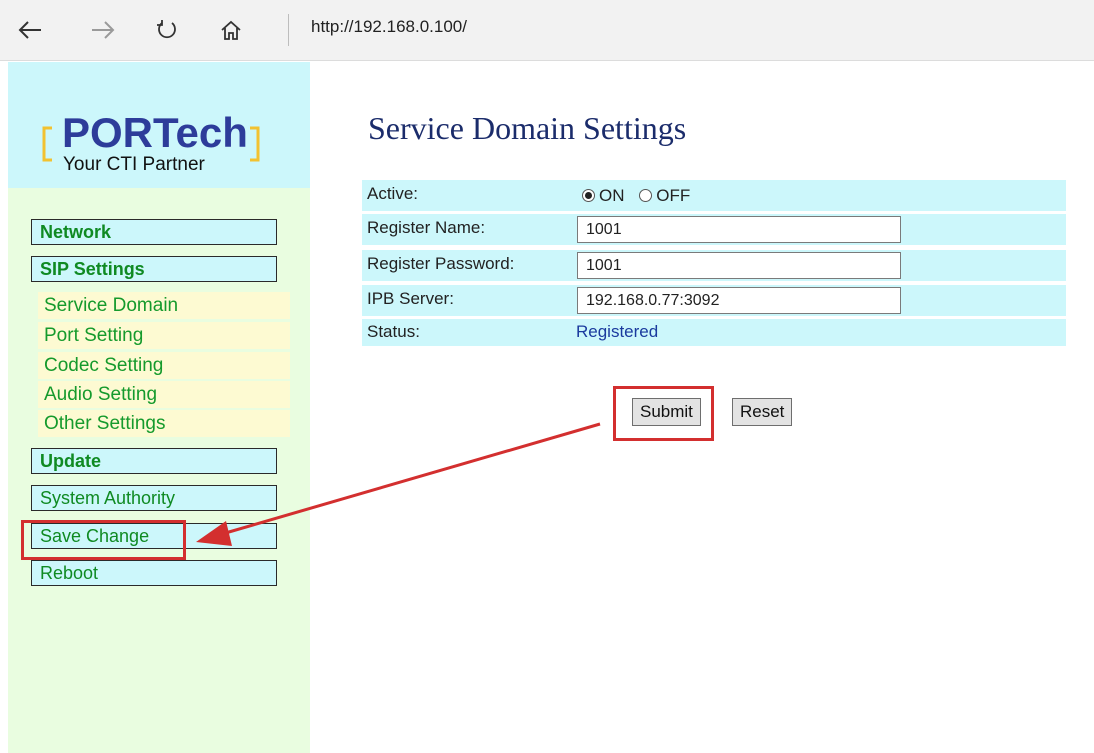 The height and width of the screenshot is (753, 1094). I want to click on active-on-radio: ON, so click(603, 195).